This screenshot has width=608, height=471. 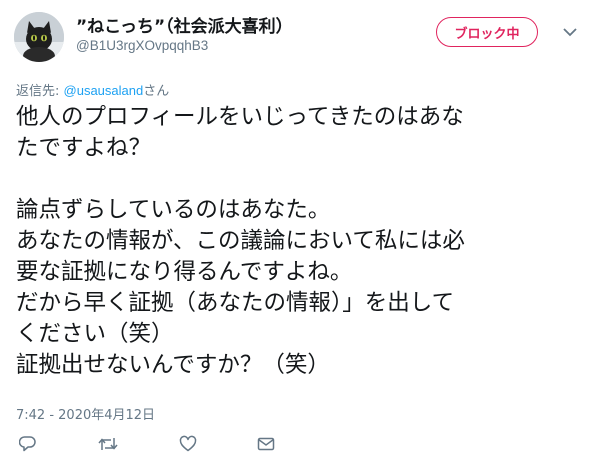 I want to click on display-name: ”ねこっち”（社会派大喜利）, so click(x=184, y=24).